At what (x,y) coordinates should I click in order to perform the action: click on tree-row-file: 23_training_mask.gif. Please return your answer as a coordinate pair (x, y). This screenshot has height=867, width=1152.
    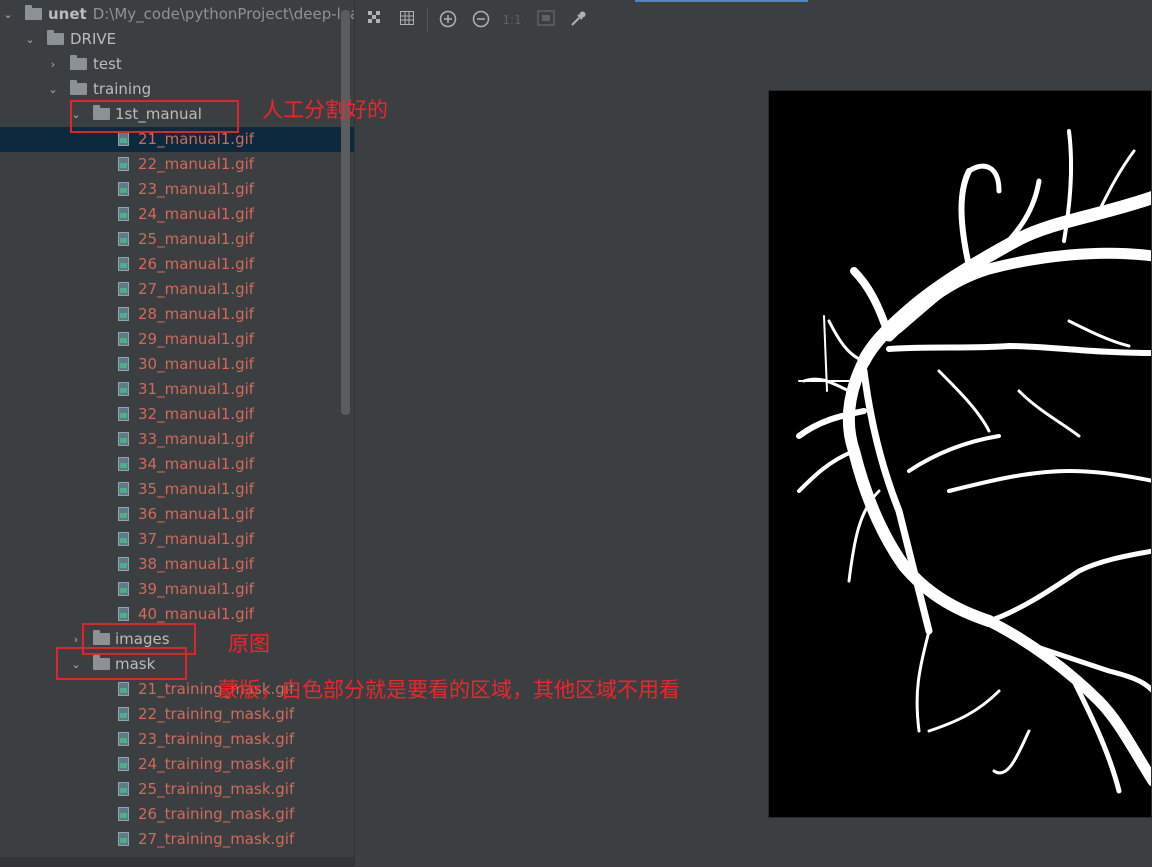
    Looking at the image, I should click on (177, 739).